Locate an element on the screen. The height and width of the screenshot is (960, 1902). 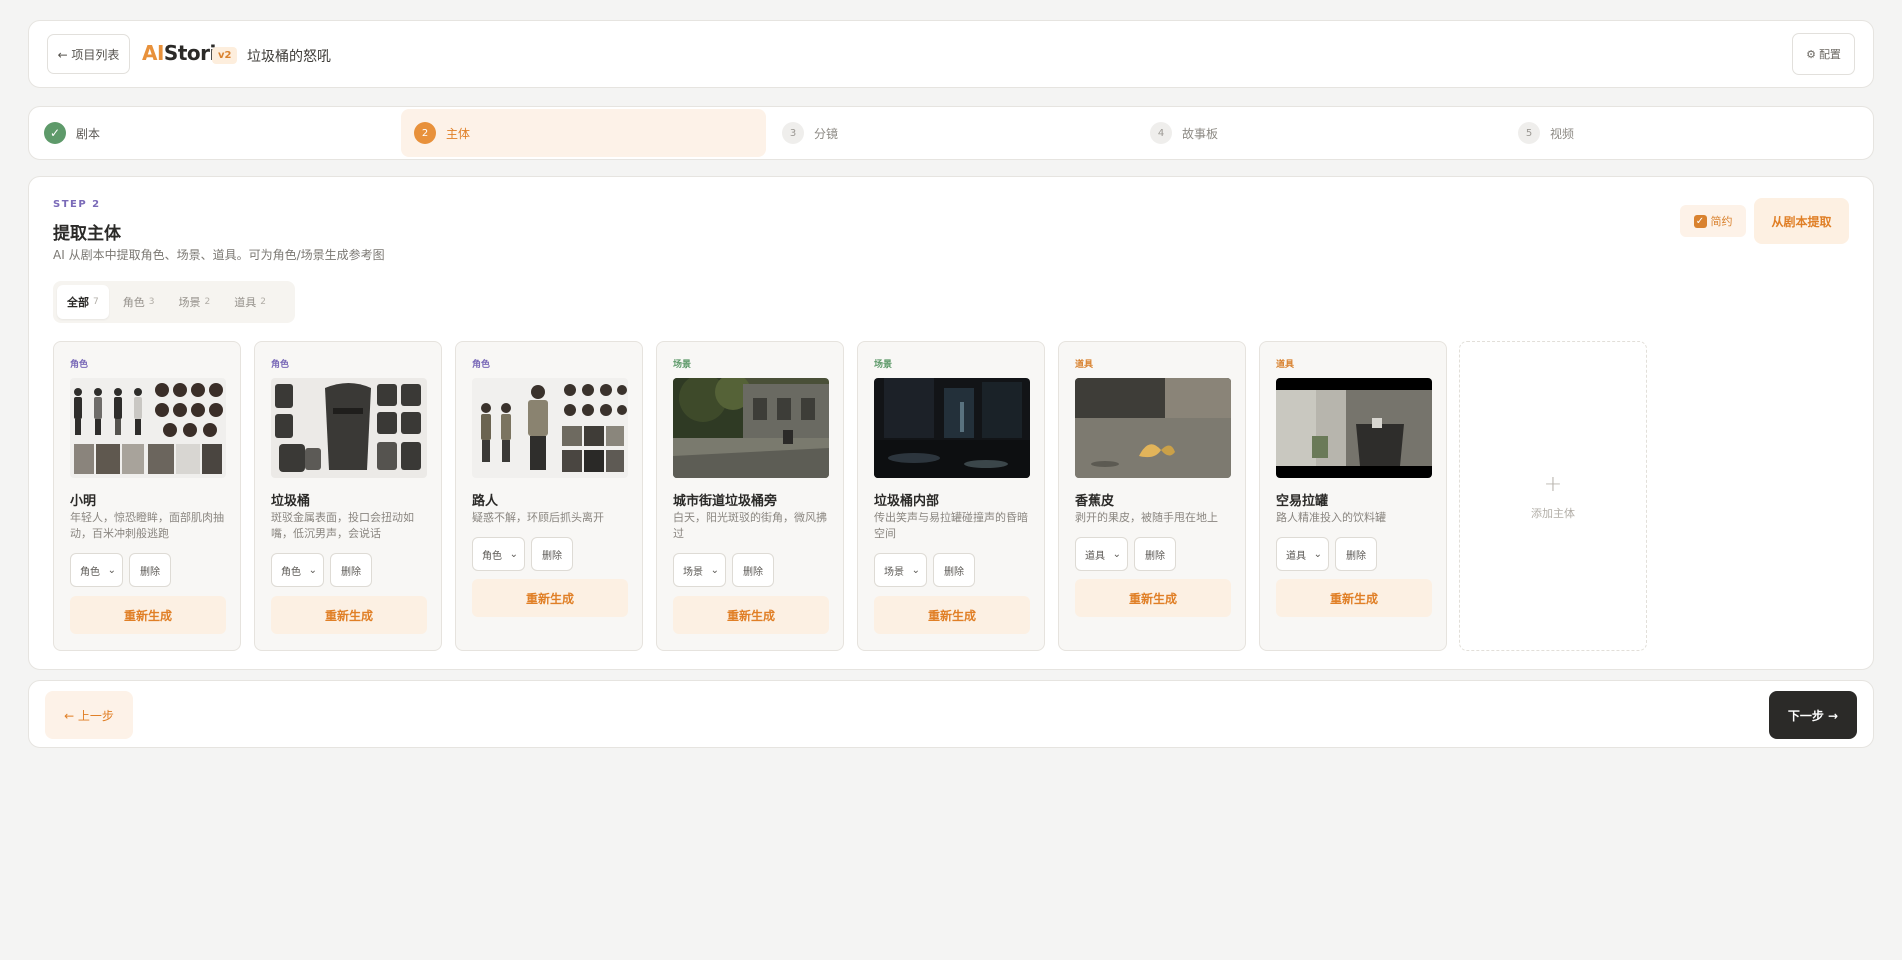
step-video: 5 视频 is located at coordinates (1687, 133).